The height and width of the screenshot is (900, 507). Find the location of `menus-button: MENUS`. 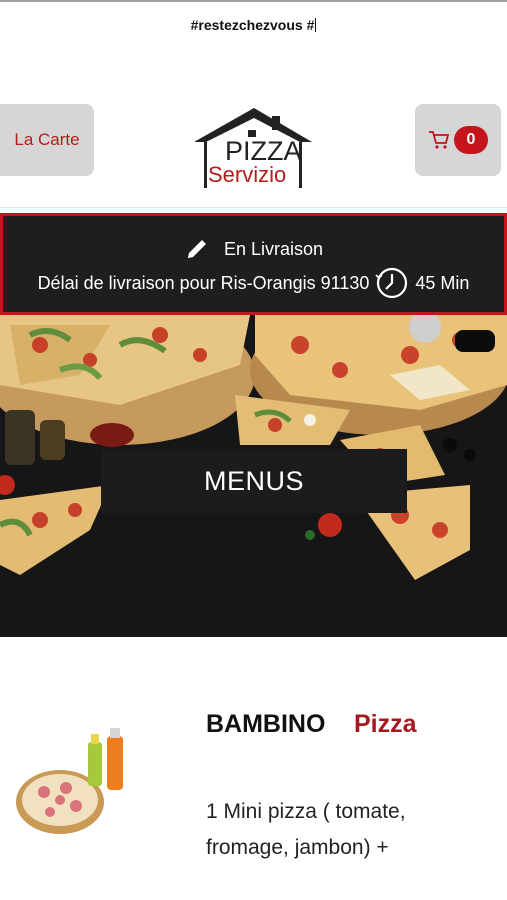

menus-button: MENUS is located at coordinates (254, 481).